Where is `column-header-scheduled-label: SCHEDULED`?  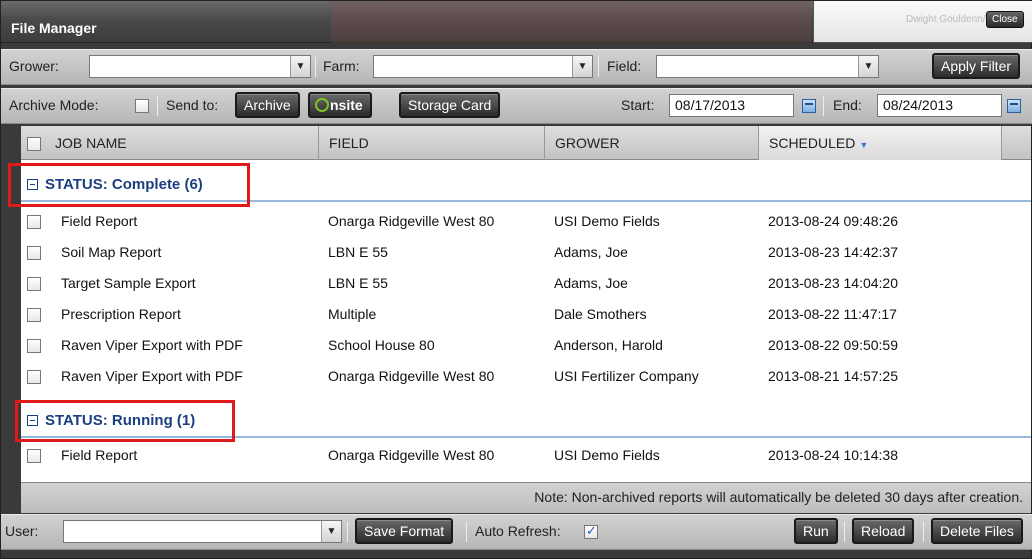
column-header-scheduled-label: SCHEDULED is located at coordinates (812, 143).